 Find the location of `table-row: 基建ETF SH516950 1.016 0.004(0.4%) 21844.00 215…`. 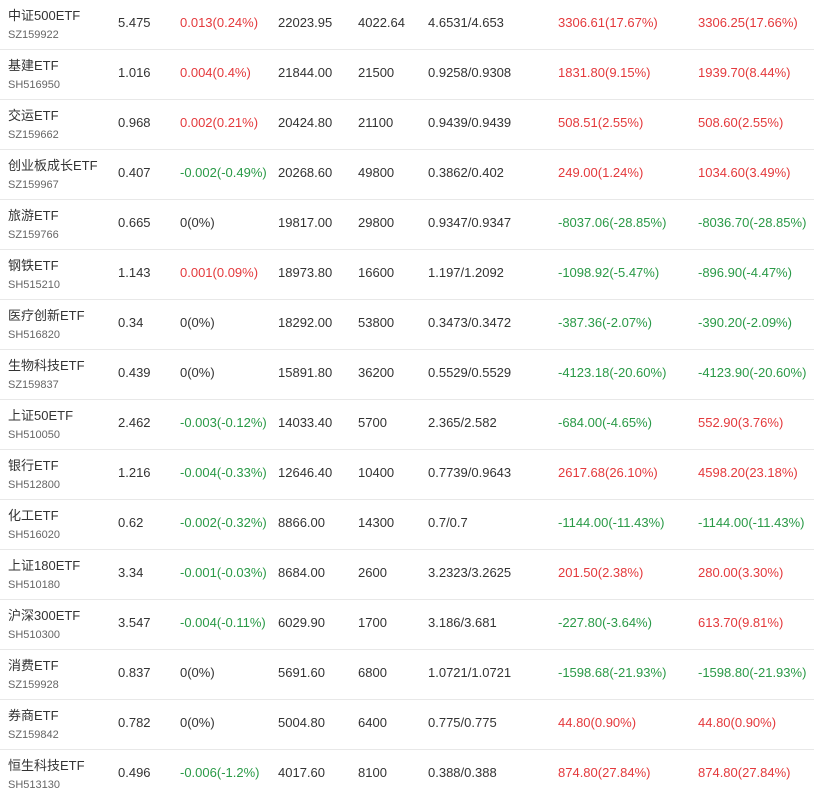

table-row: 基建ETF SH516950 1.016 0.004(0.4%) 21844.00 215… is located at coordinates (407, 75).